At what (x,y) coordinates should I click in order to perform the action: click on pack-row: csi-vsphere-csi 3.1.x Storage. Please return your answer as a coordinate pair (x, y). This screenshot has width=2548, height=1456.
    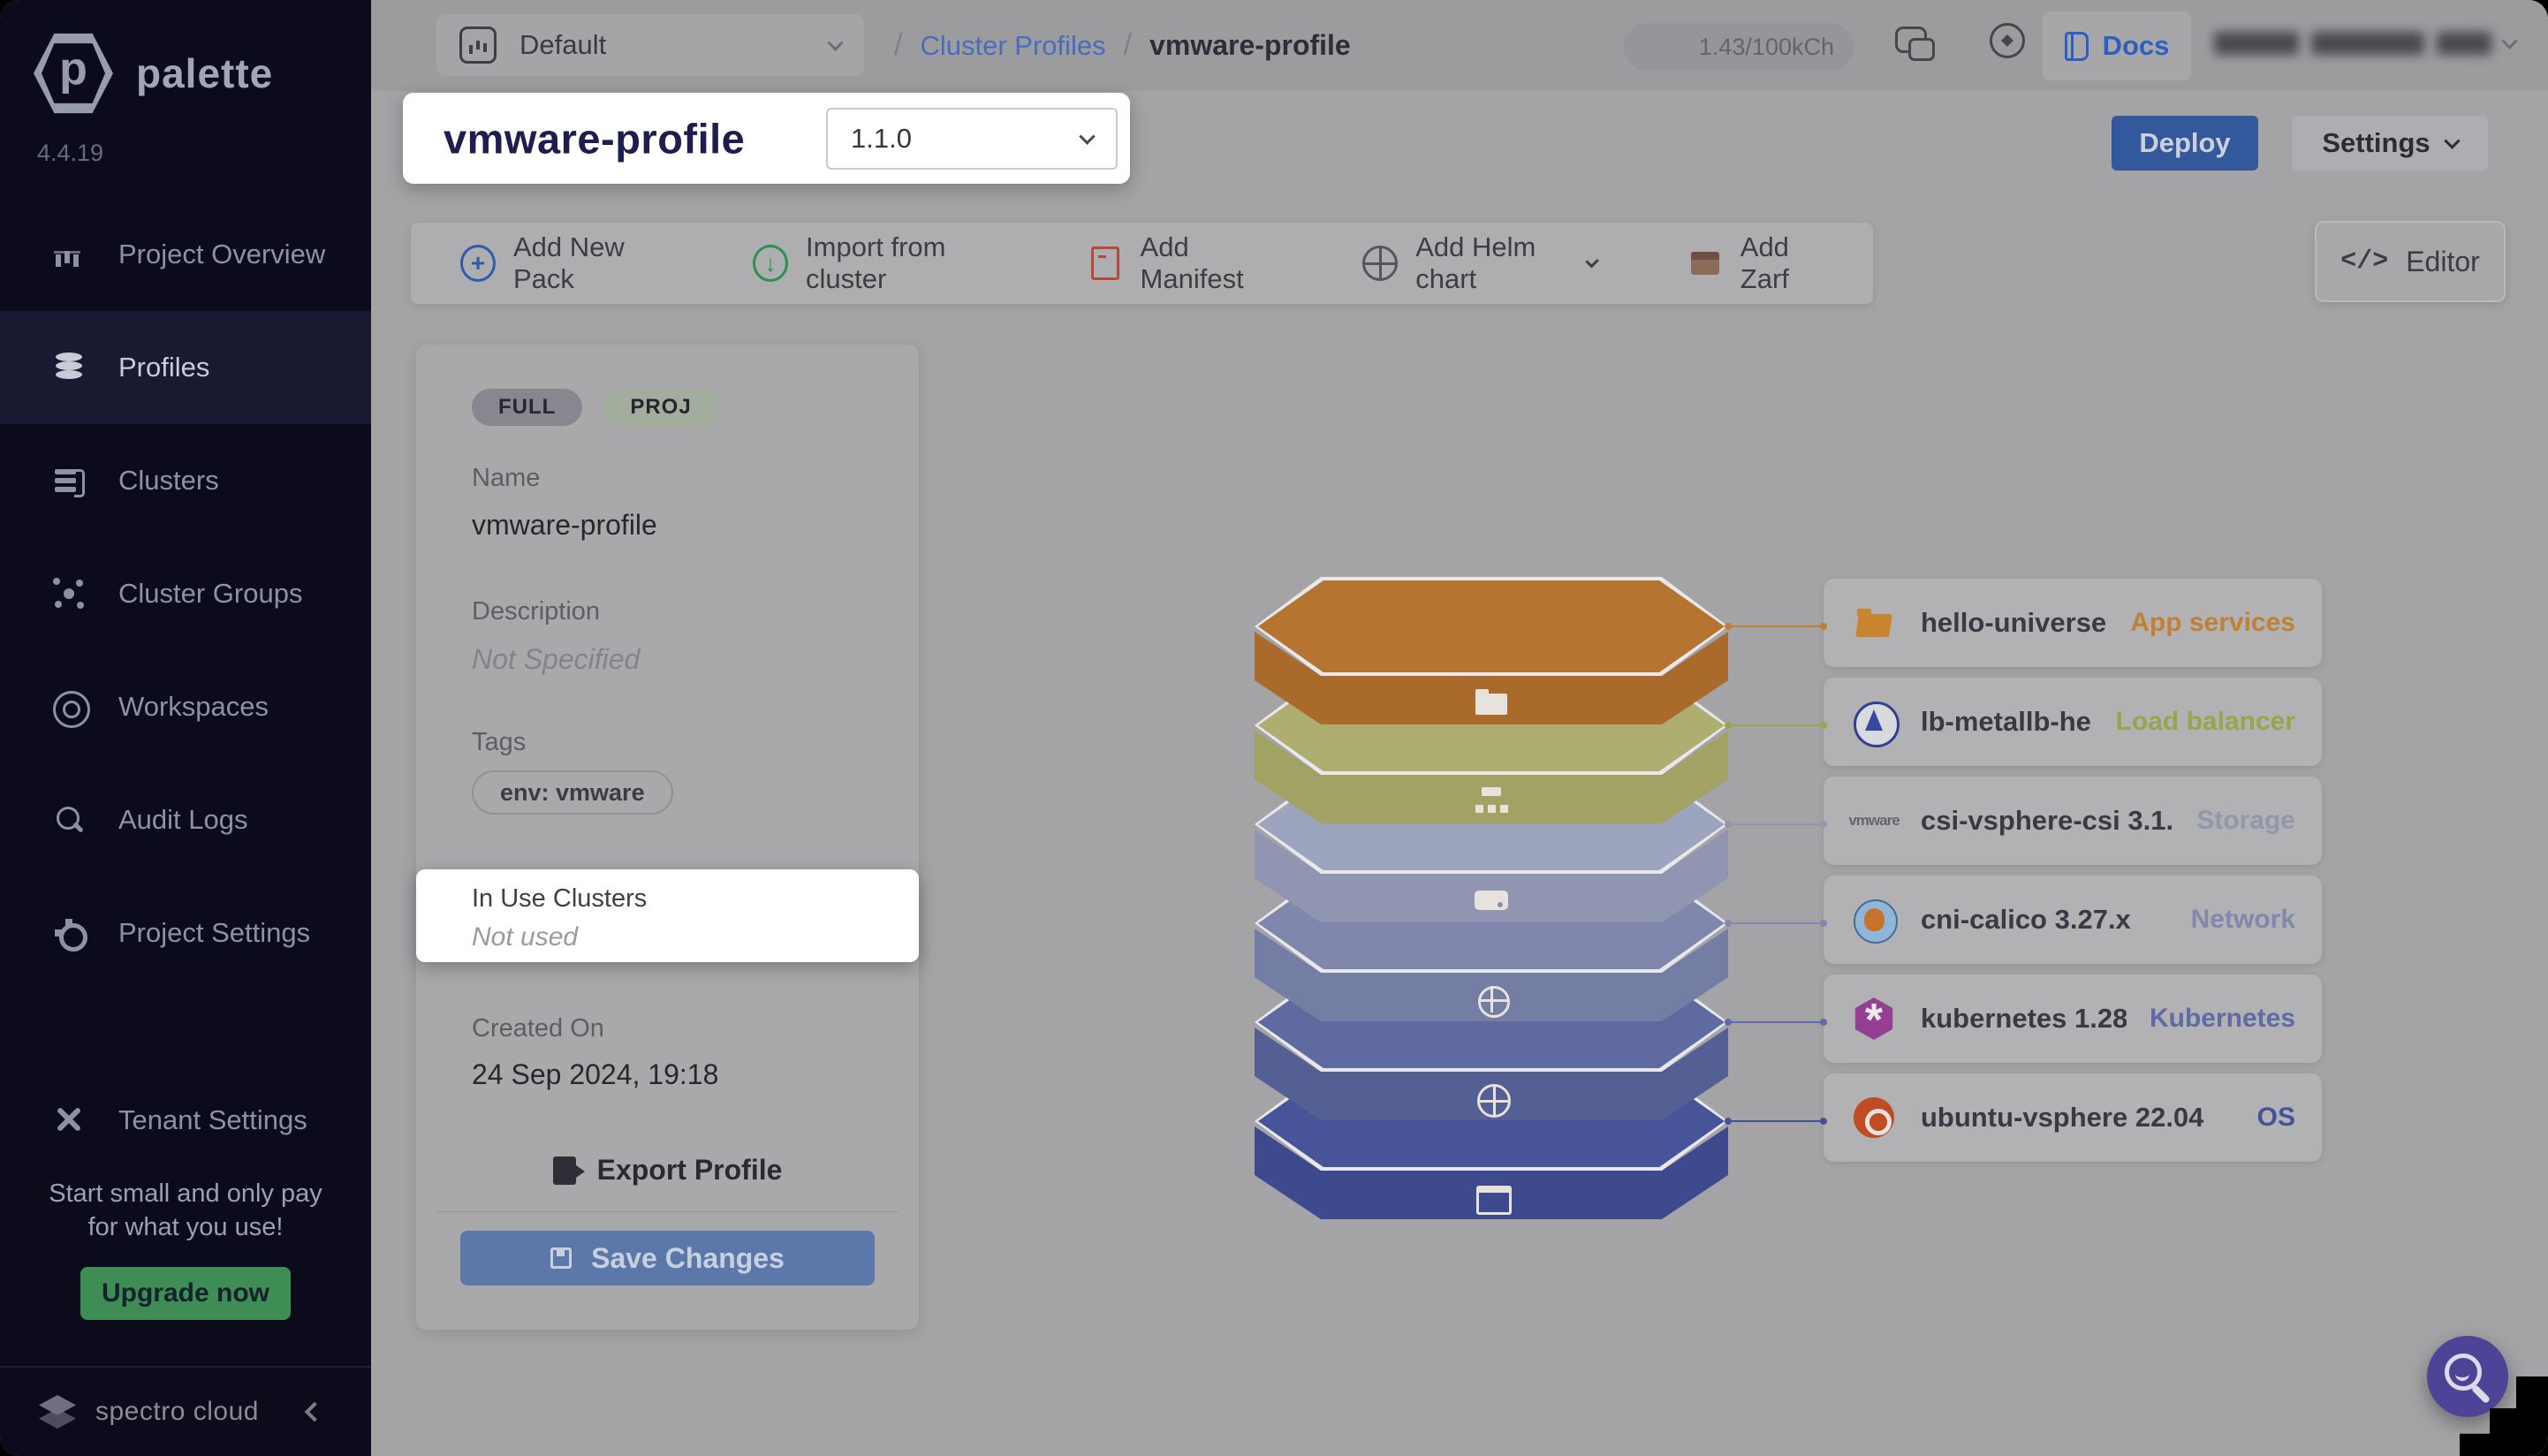
    Looking at the image, I should click on (2073, 821).